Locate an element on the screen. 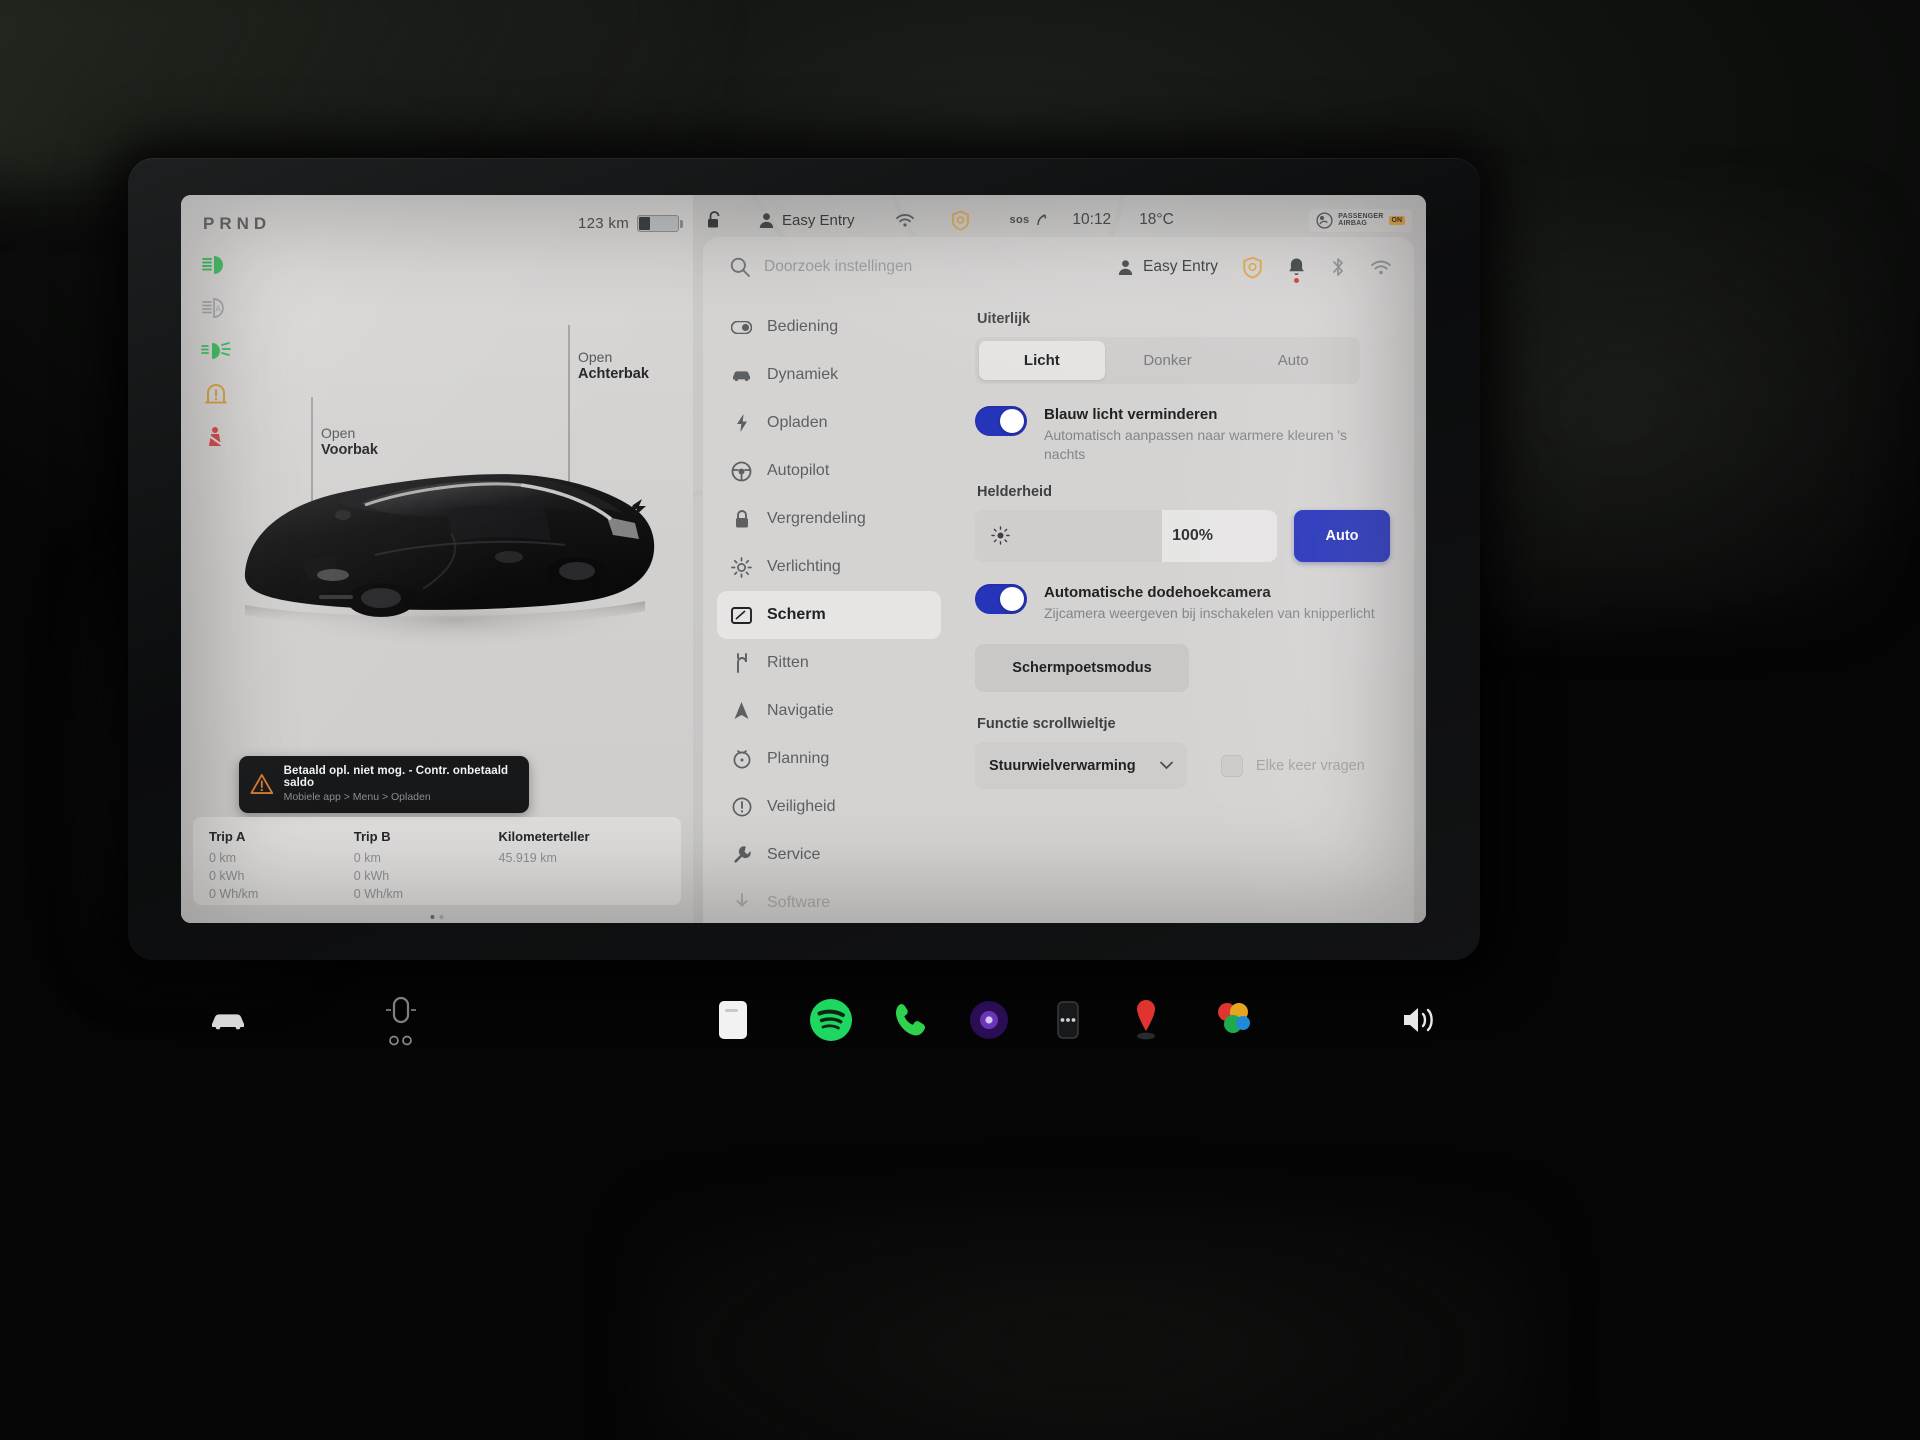 The image size is (1920, 1440). browser-icon is located at coordinates (989, 1020).